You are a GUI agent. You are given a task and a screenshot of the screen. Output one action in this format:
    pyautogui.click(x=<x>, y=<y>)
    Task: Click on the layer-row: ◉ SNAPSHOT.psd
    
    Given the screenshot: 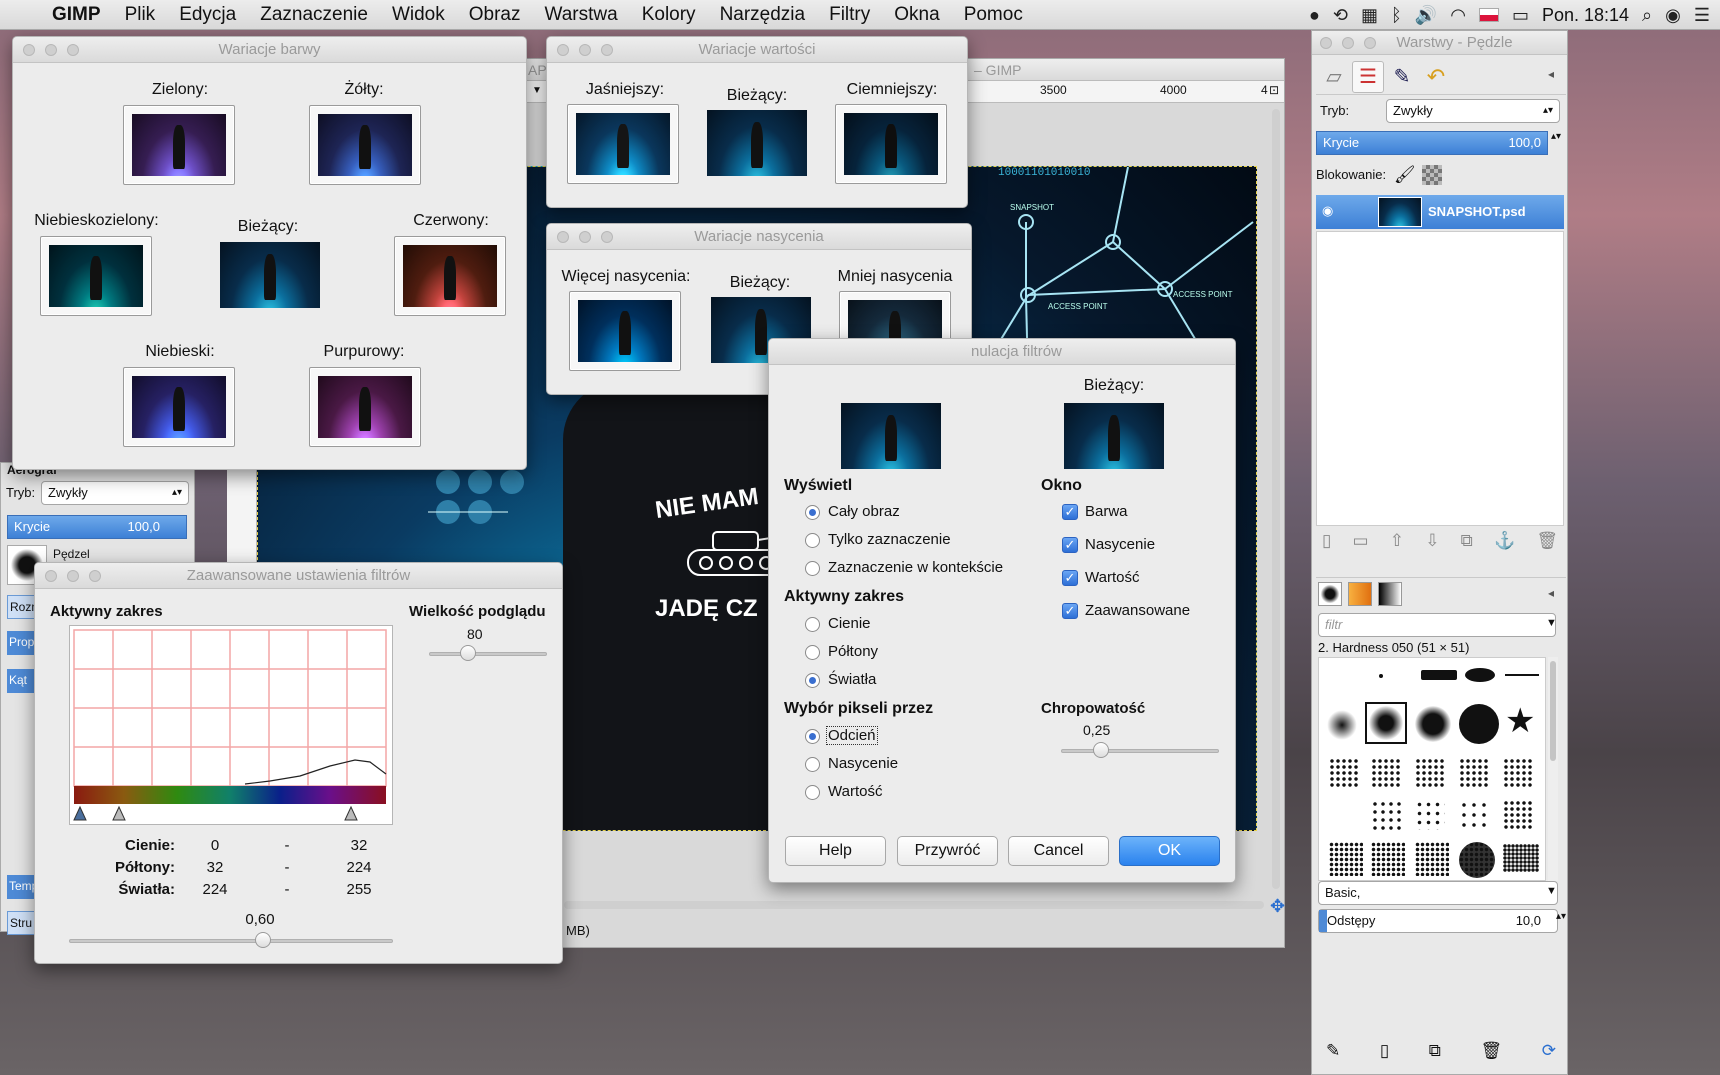 What is the action you would take?
    pyautogui.click(x=1440, y=212)
    